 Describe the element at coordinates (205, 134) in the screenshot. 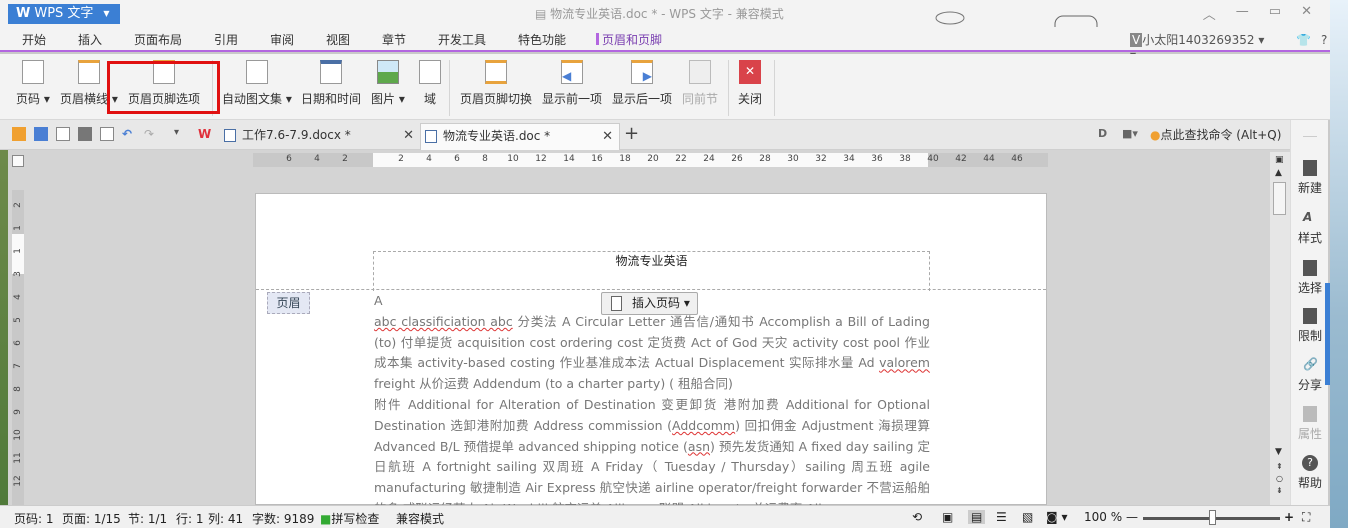

I see `wps-w-logo-icon: W` at that location.